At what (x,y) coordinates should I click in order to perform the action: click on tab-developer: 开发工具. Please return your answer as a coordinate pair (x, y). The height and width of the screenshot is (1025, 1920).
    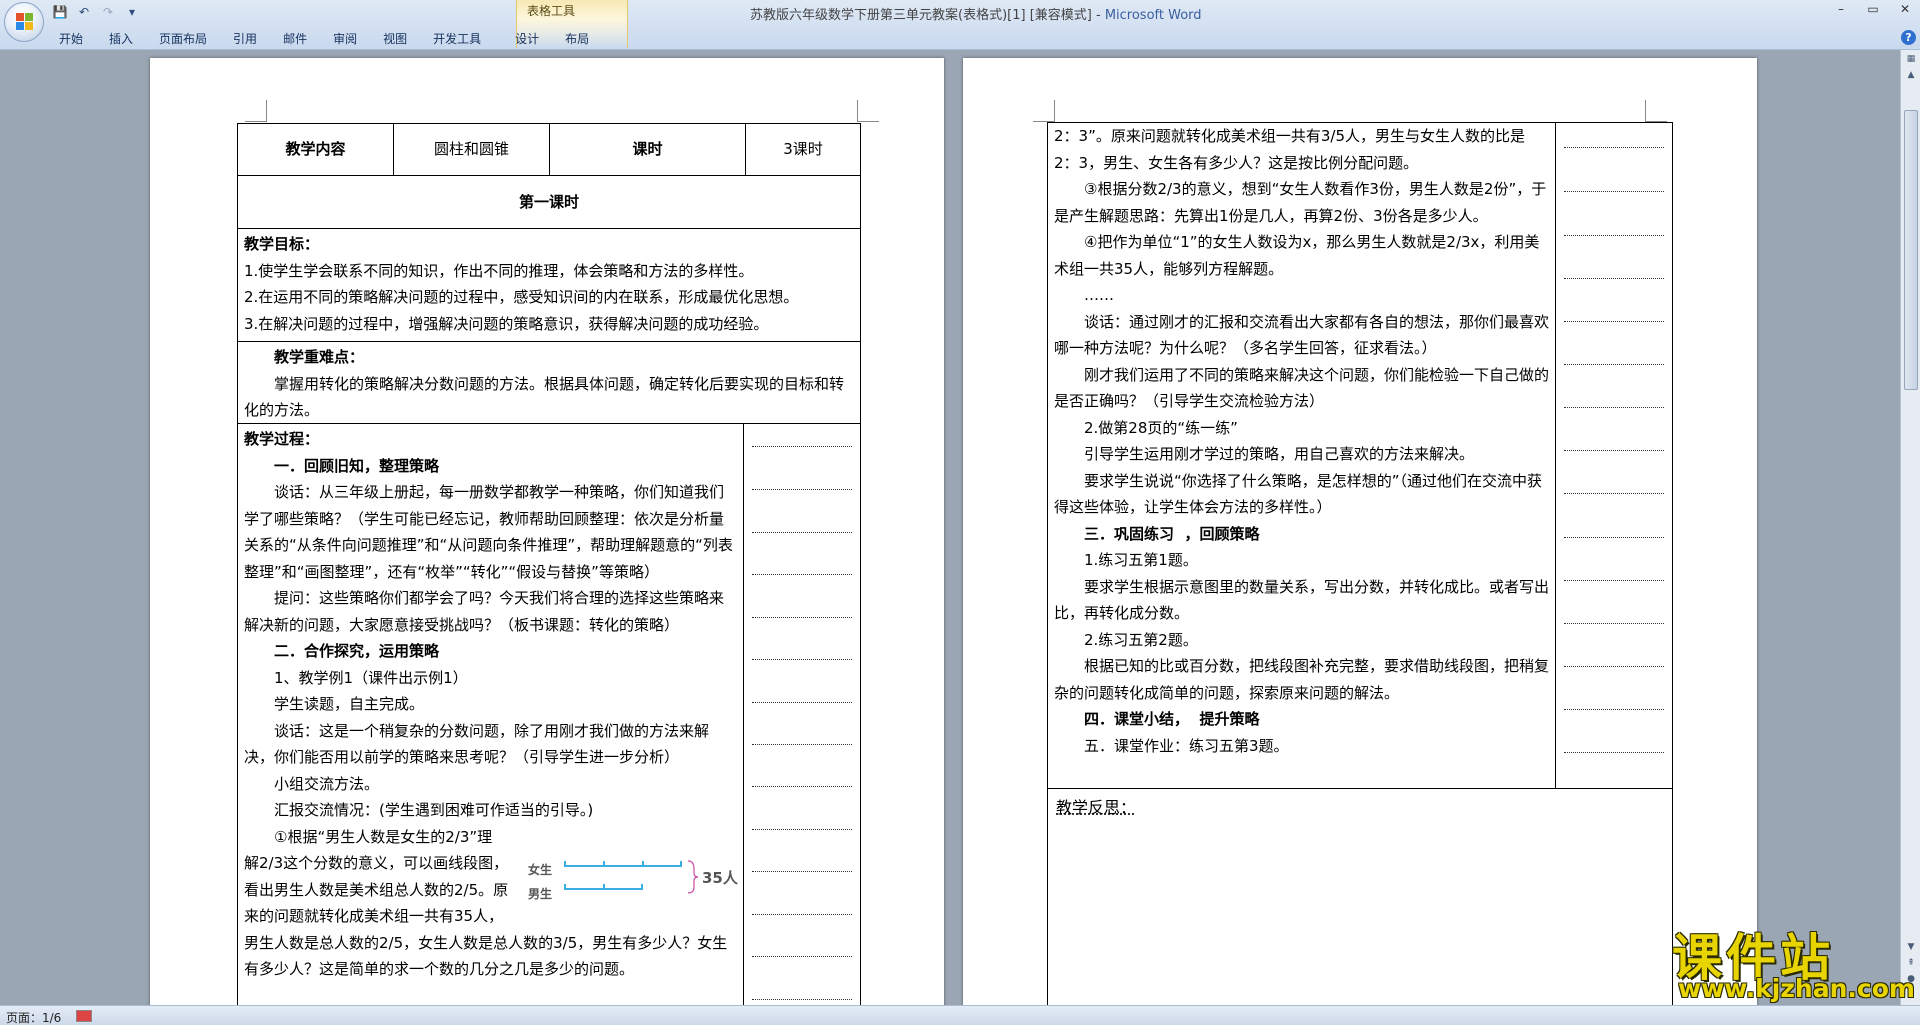
    Looking at the image, I should click on (457, 38).